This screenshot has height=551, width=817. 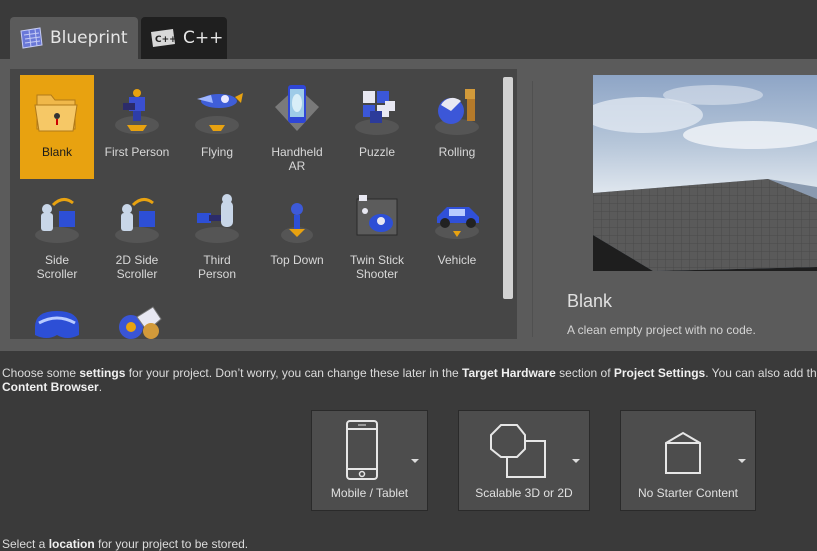 I want to click on settings-text: Choose some, so click(x=41, y=373).